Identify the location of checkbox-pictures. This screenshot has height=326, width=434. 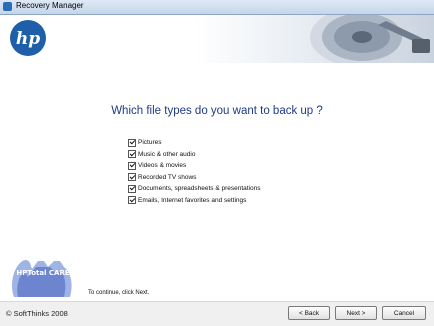
(132, 142).